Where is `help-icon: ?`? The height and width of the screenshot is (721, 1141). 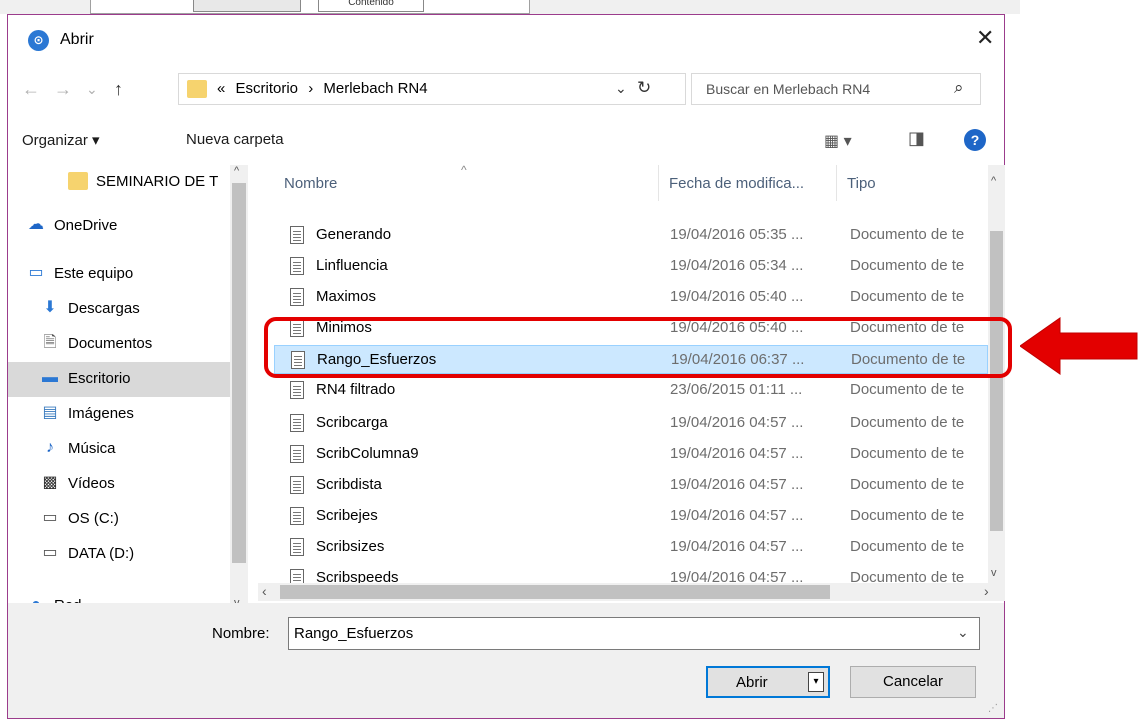
help-icon: ? is located at coordinates (975, 140).